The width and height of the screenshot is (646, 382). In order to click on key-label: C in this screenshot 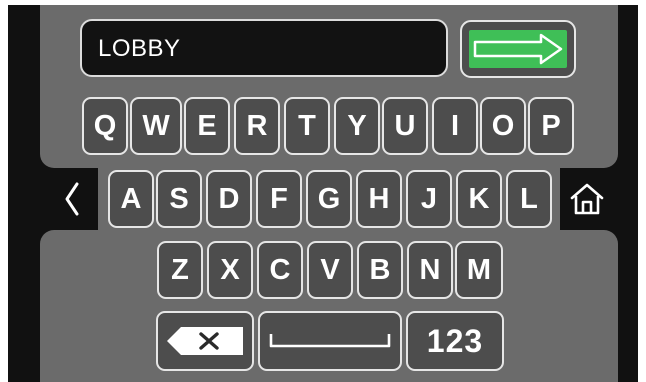, I will do `click(280, 269)`.